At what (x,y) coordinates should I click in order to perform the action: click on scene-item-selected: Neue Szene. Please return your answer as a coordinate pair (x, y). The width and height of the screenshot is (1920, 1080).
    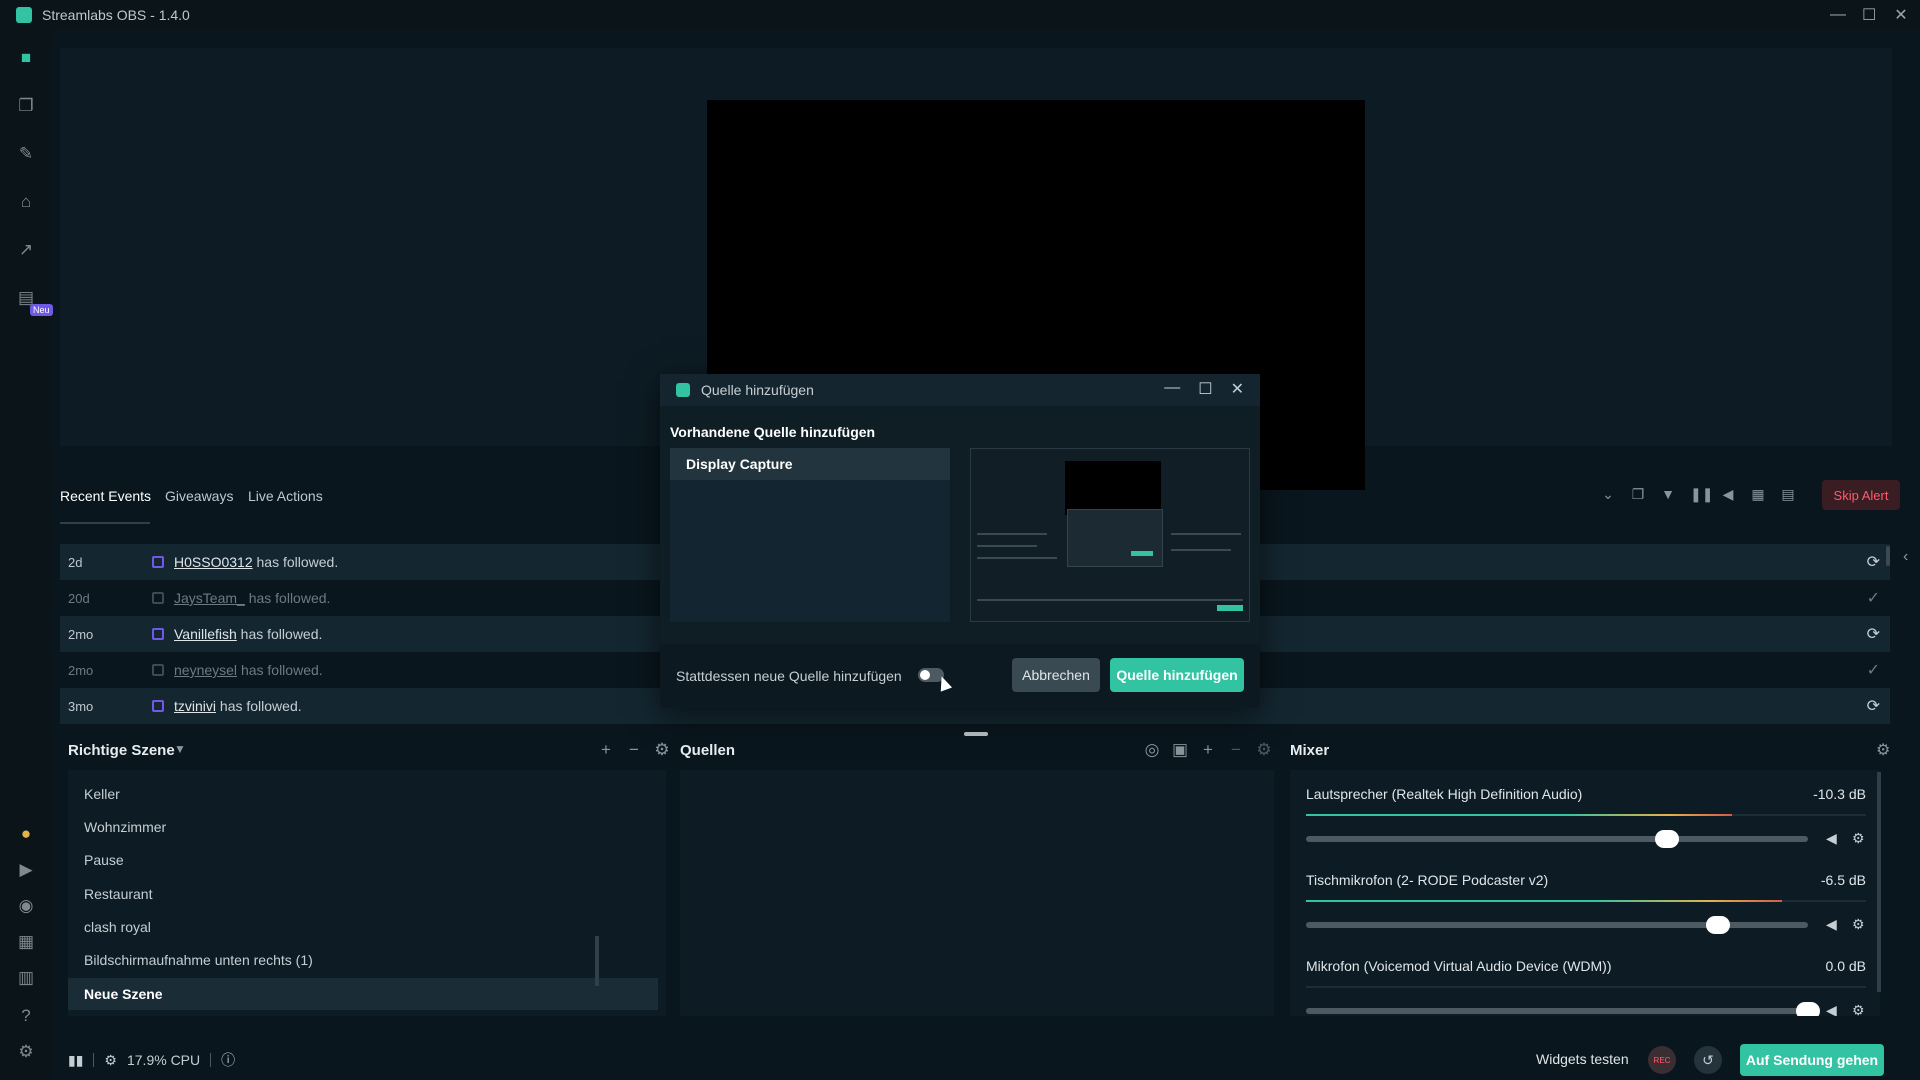
    Looking at the image, I should click on (363, 994).